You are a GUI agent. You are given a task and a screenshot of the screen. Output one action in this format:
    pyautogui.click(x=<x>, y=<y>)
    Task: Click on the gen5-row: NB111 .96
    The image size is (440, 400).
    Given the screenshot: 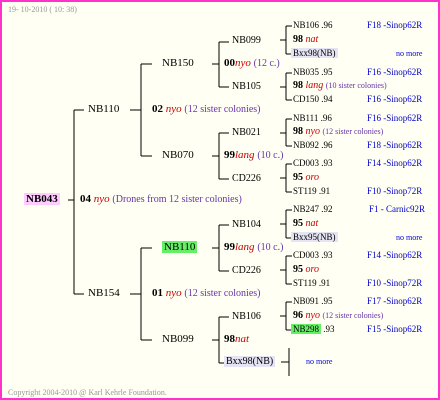 What is the action you would take?
    pyautogui.click(x=312, y=118)
    